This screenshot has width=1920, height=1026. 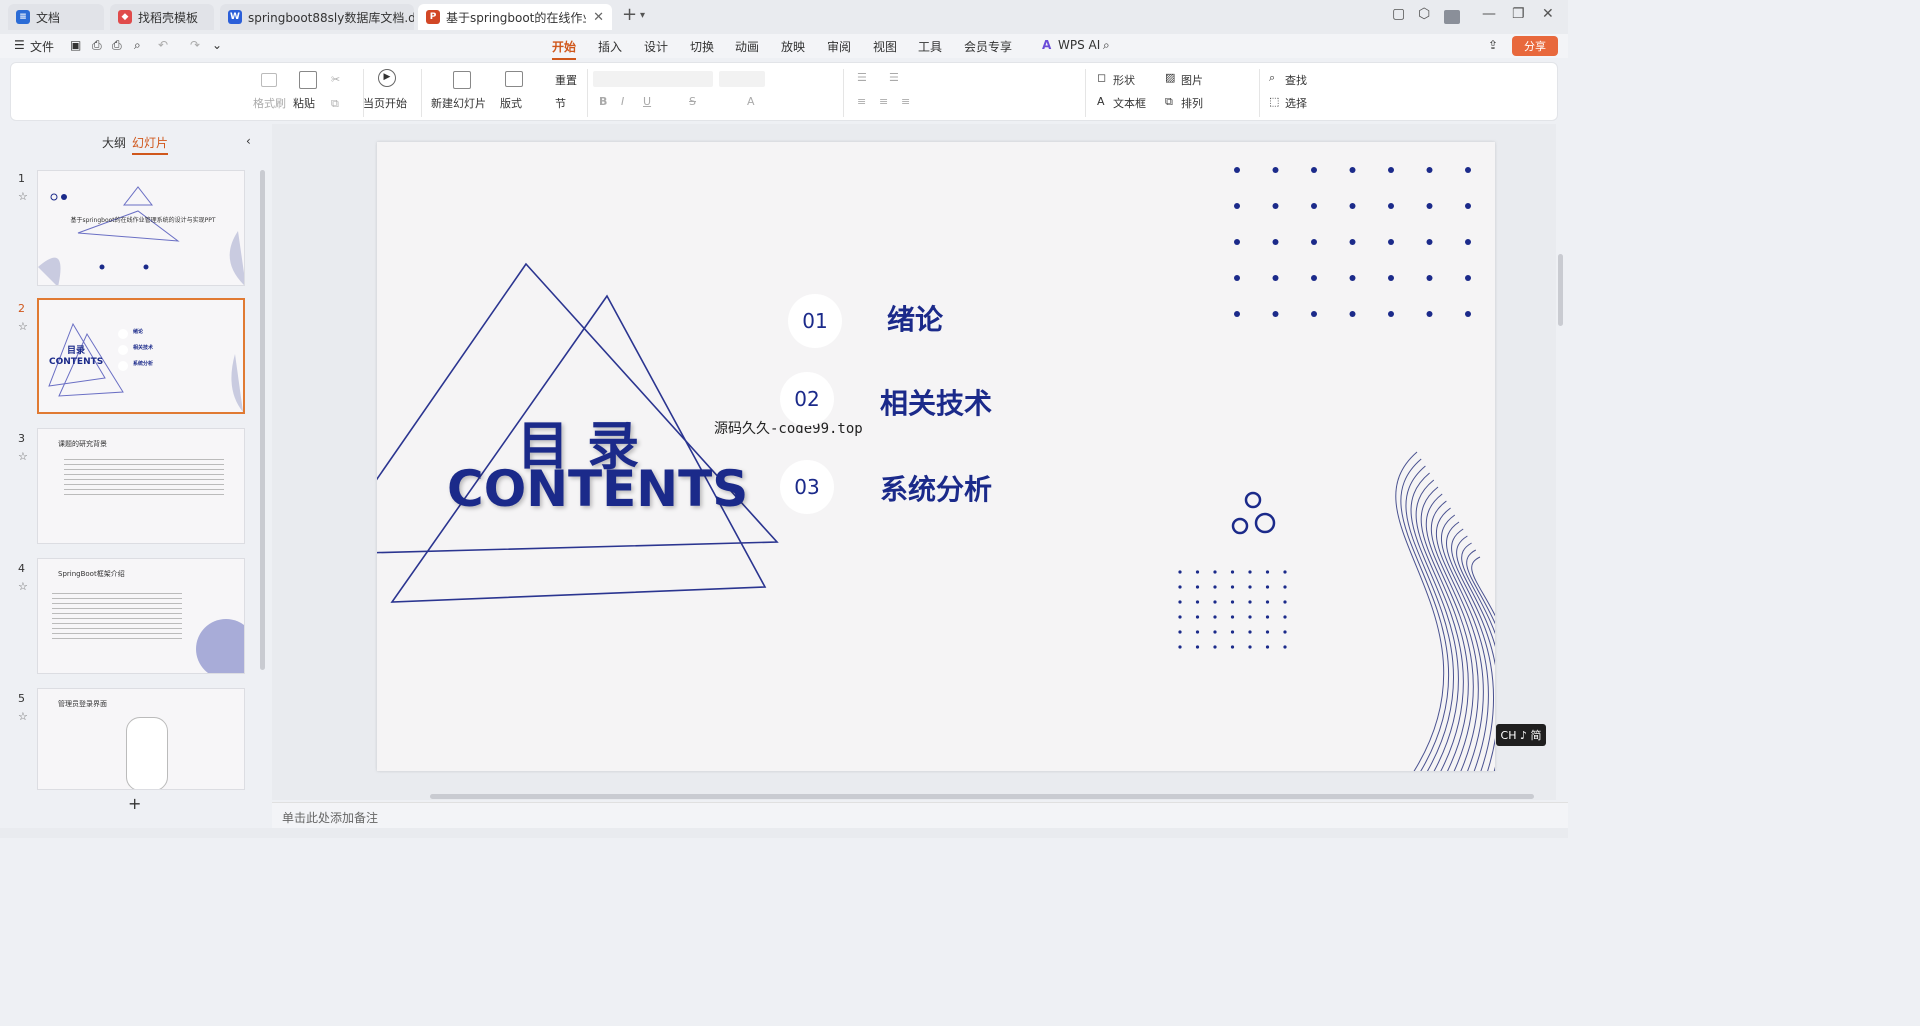 I want to click on arrange-button: 排列, so click(x=1192, y=103).